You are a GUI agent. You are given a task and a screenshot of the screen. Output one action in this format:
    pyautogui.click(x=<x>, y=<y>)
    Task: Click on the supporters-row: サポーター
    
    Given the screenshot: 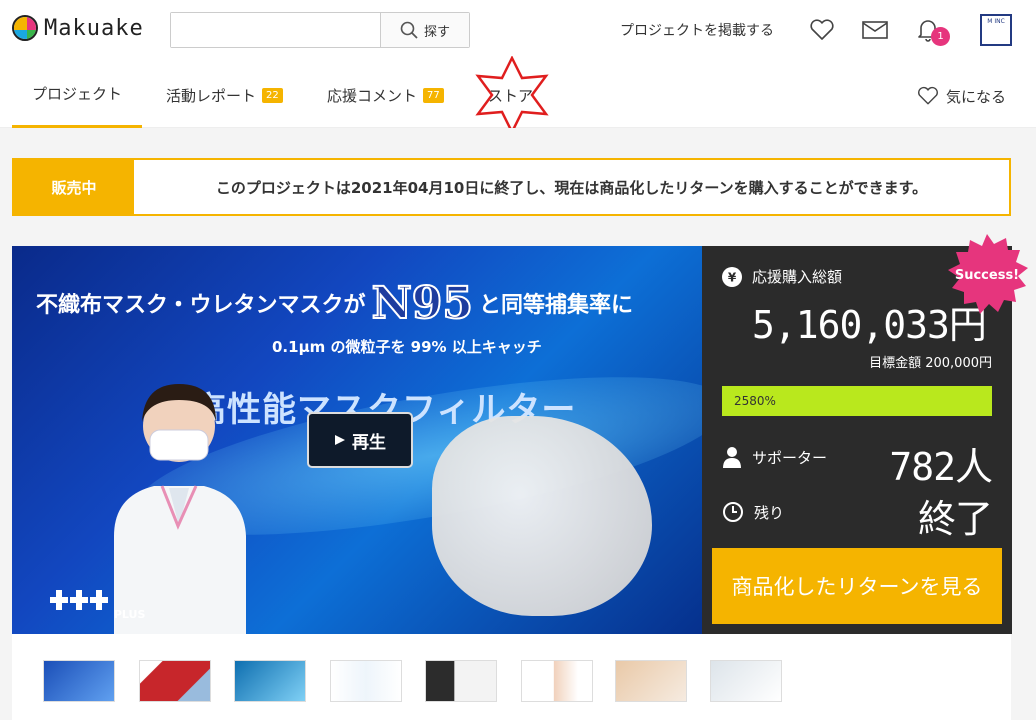 What is the action you would take?
    pyautogui.click(x=774, y=457)
    